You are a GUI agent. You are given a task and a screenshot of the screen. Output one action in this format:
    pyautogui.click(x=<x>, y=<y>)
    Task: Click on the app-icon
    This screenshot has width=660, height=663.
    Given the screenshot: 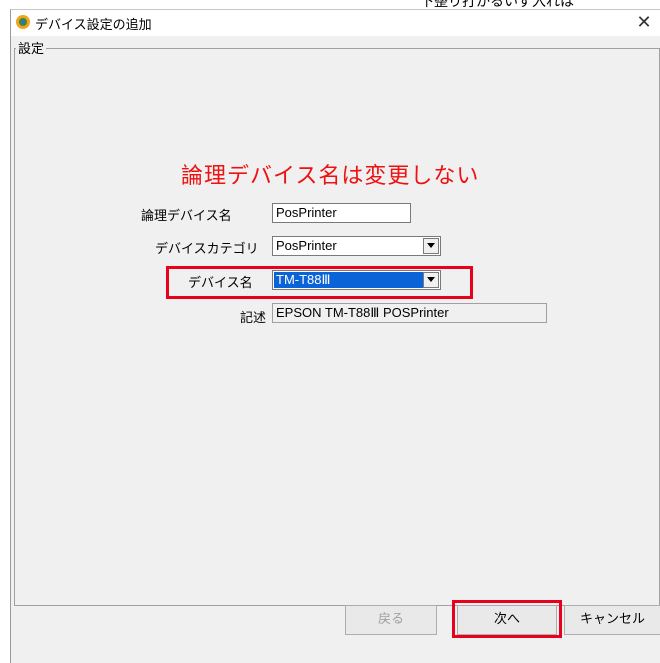 What is the action you would take?
    pyautogui.click(x=23, y=22)
    